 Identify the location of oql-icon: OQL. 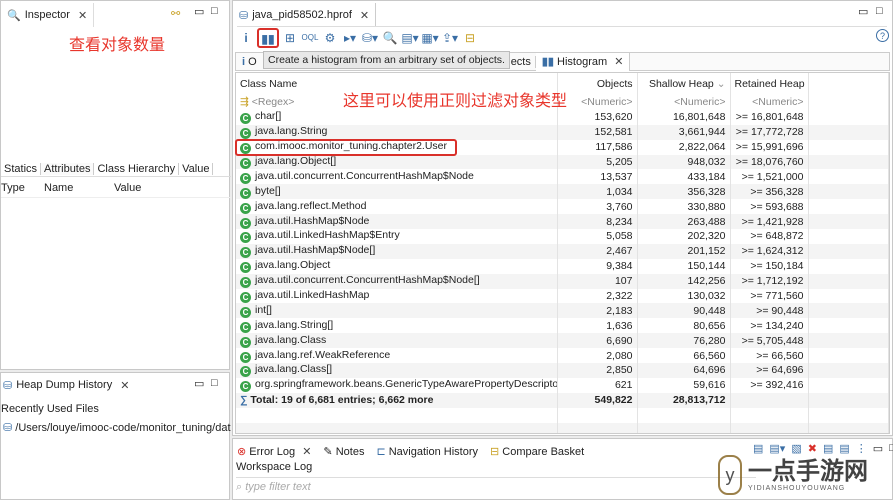
(310, 38).